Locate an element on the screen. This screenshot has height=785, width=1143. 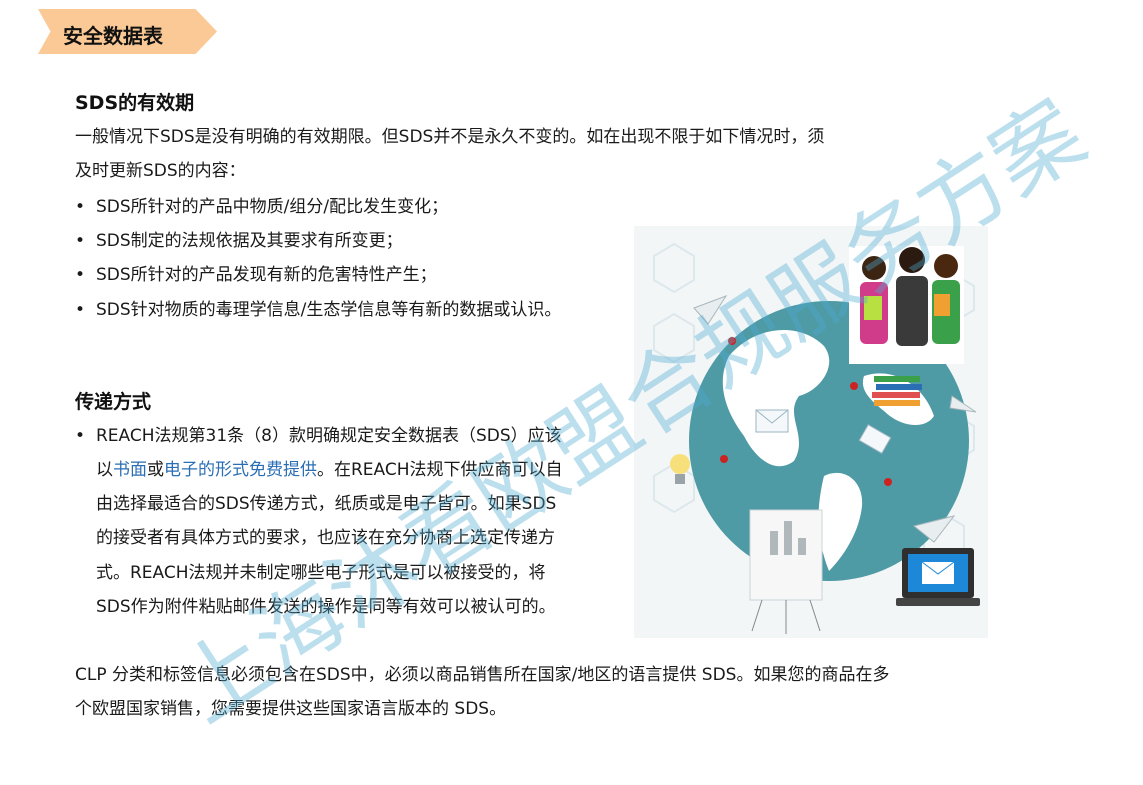
globe-illustration-art is located at coordinates (816, 438).